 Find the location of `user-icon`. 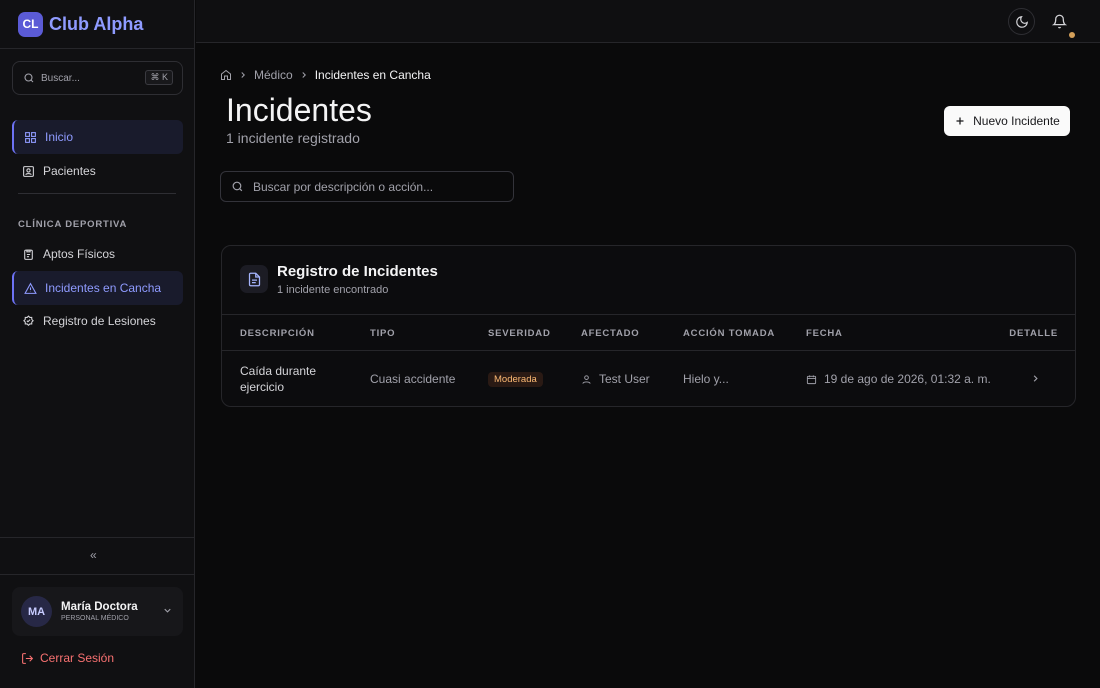

user-icon is located at coordinates (586, 379).